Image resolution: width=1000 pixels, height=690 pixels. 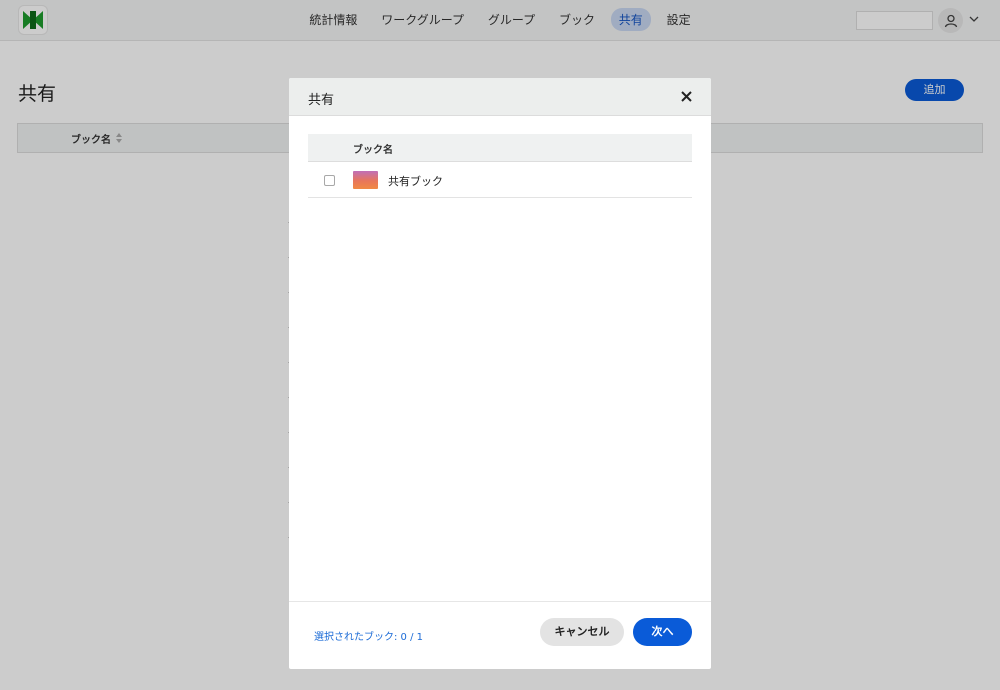 What do you see at coordinates (500, 148) in the screenshot?
I see `book-list-header: ブック名` at bounding box center [500, 148].